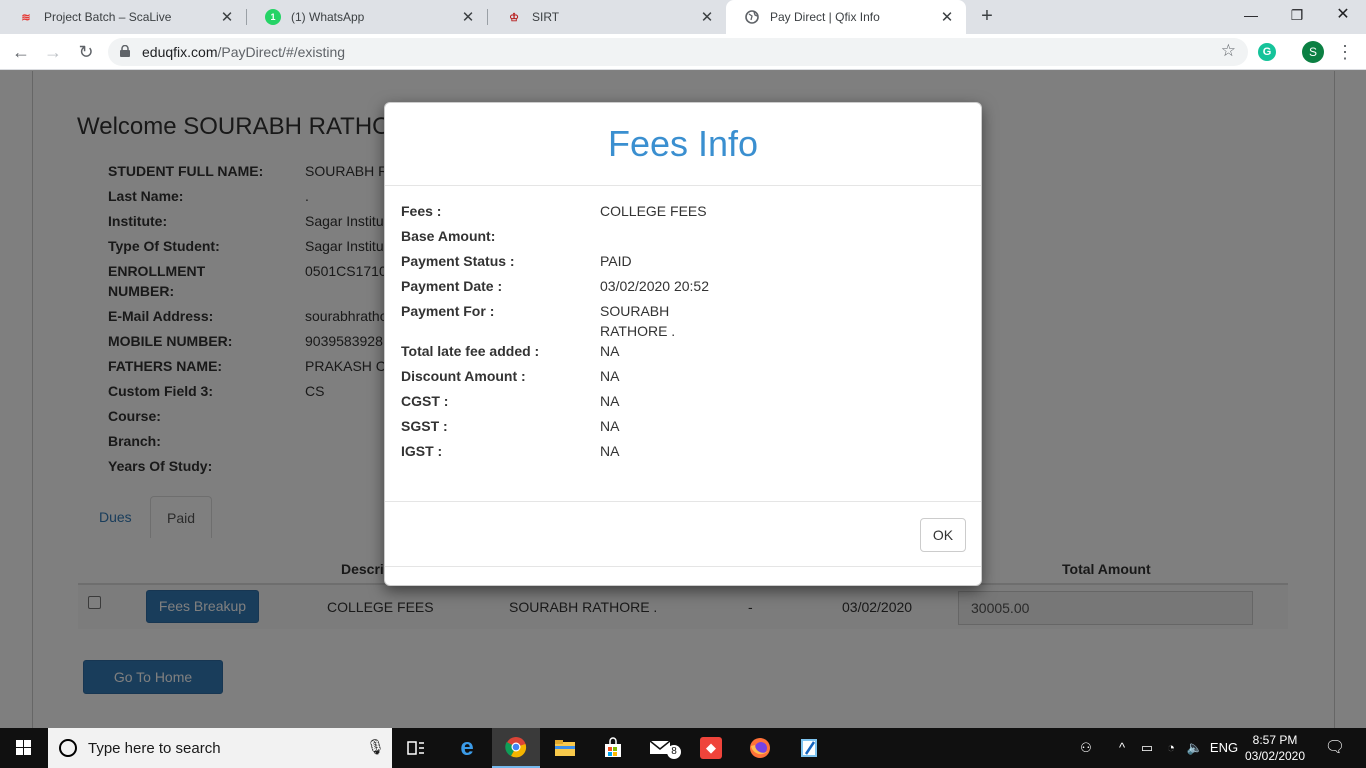 This screenshot has width=1366, height=768. I want to click on discount-label: Discount Amount :, so click(463, 376).